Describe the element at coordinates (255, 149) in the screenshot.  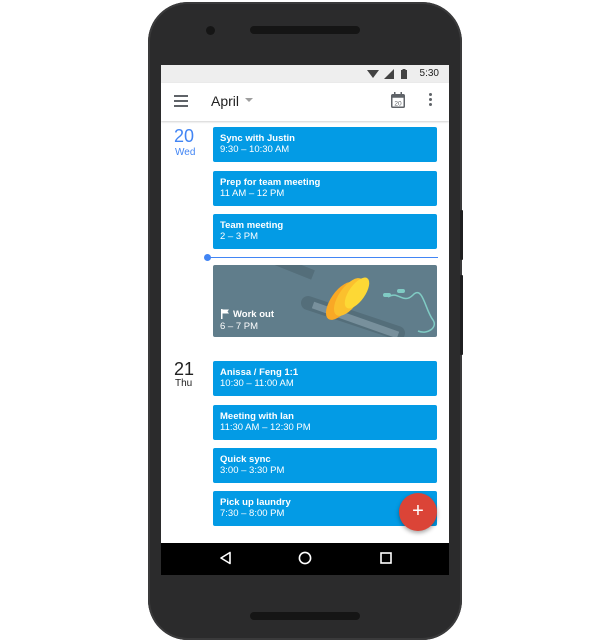
I see `event-time: 9:30 – 10:30 AM` at that location.